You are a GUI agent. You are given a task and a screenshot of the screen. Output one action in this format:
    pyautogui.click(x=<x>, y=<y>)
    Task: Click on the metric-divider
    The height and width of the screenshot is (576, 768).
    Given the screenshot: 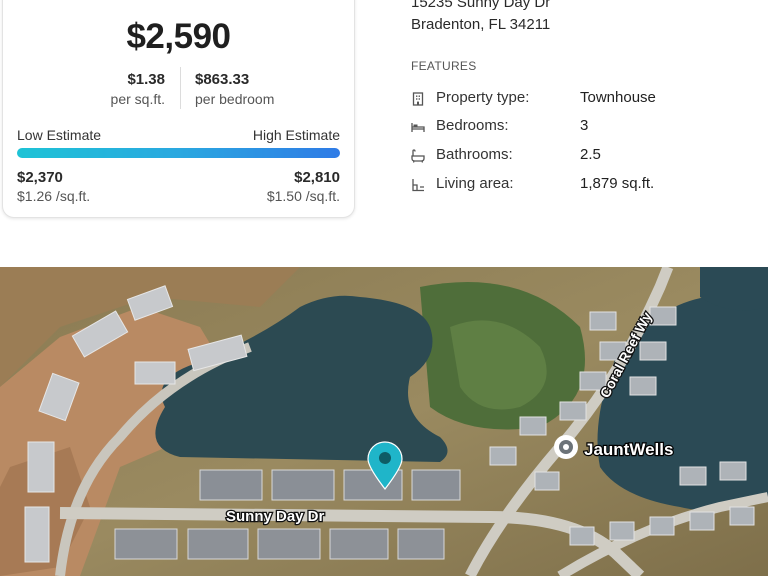 What is the action you would take?
    pyautogui.click(x=180, y=88)
    